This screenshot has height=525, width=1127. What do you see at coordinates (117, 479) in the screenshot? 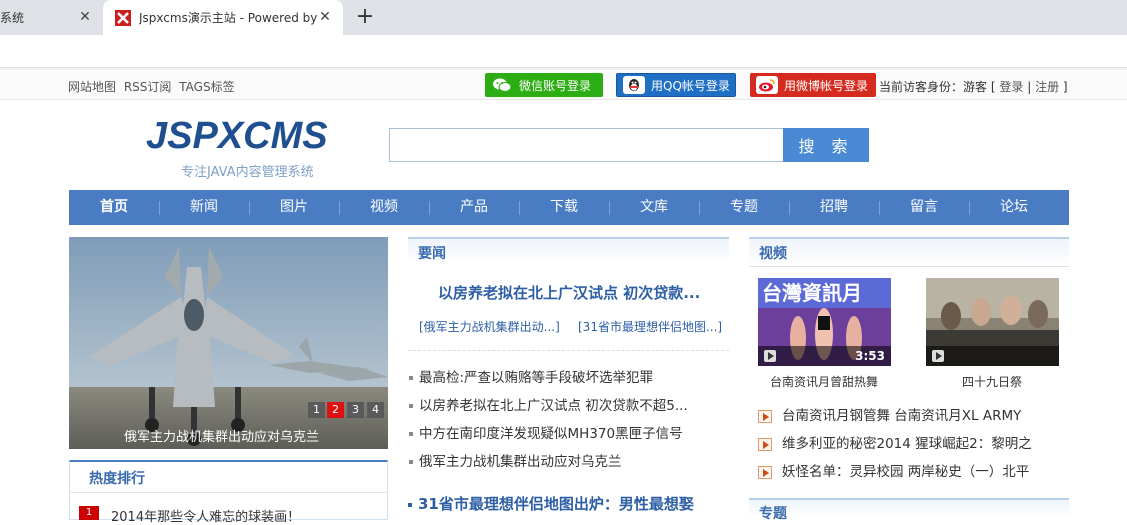
I see `hot-ranking-title: 热度排行` at bounding box center [117, 479].